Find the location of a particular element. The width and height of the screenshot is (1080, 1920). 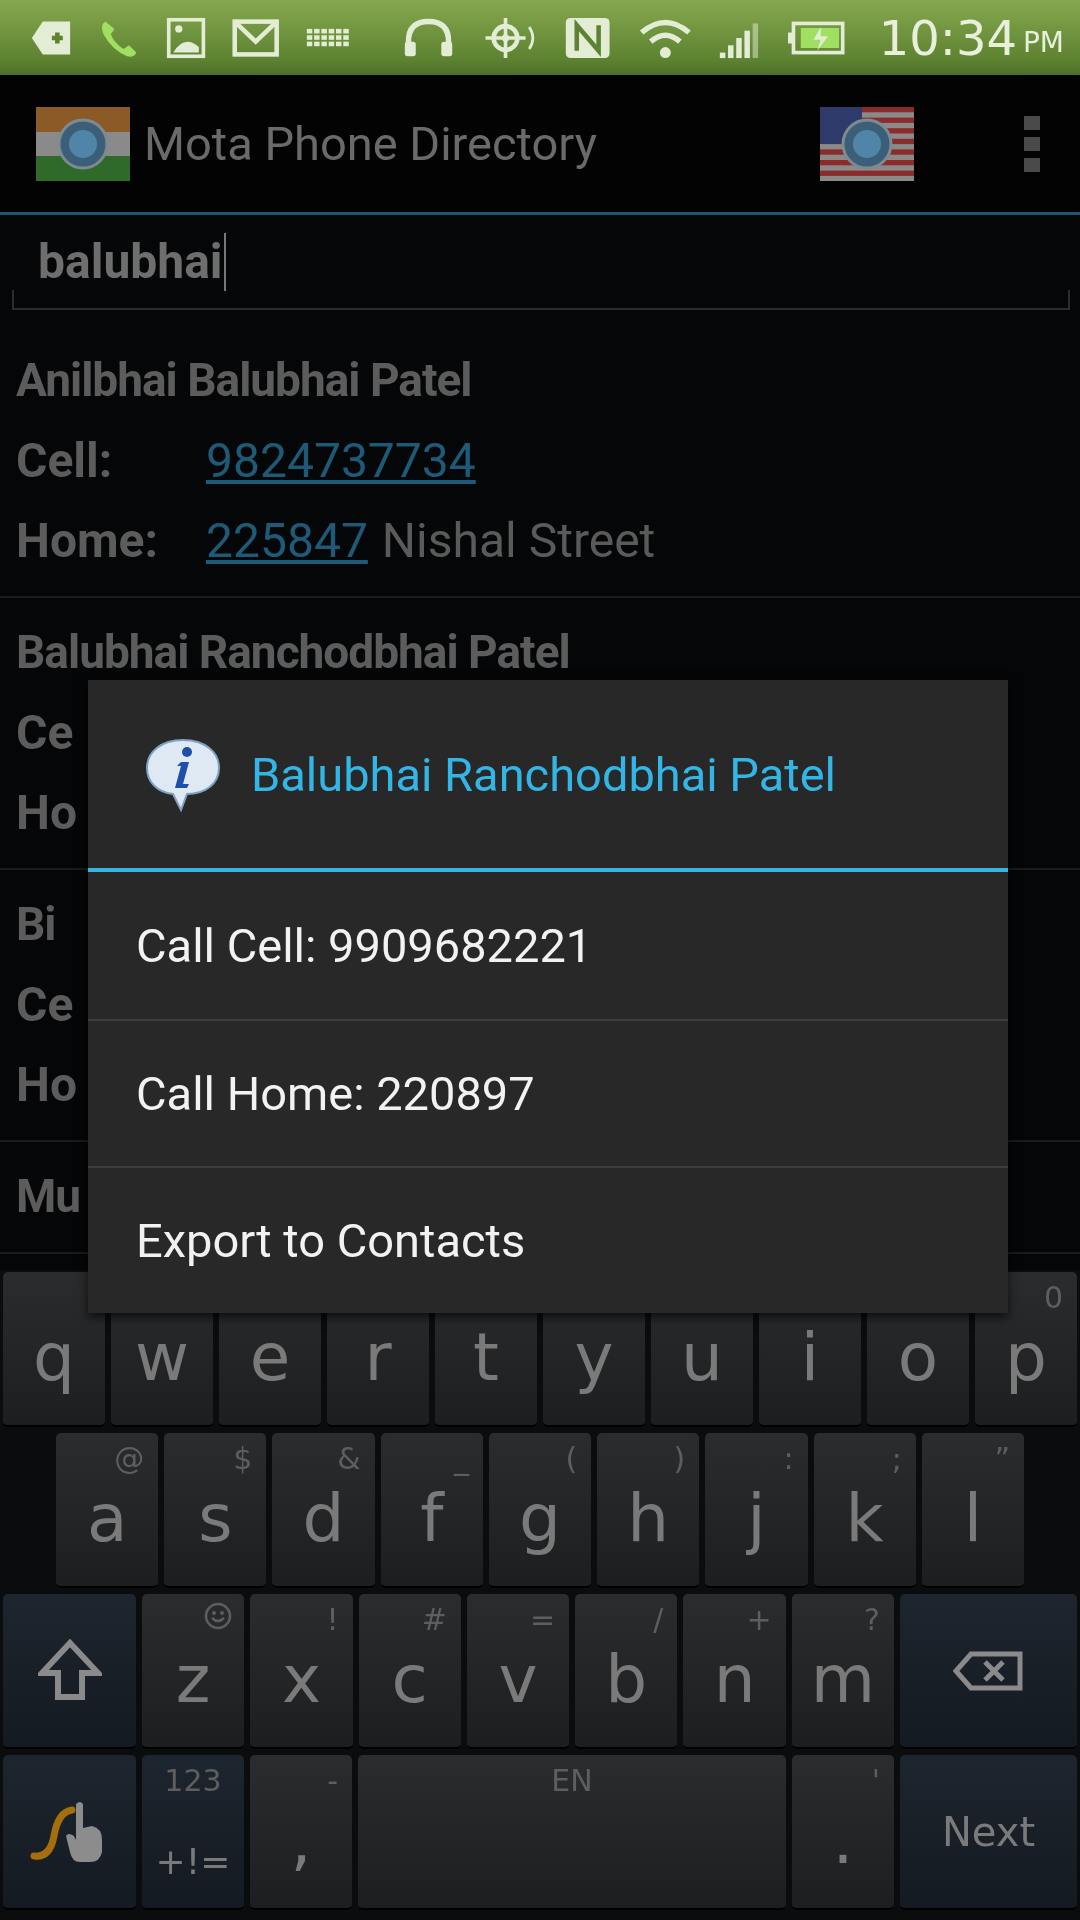

keyboard-key: ! x is located at coordinates (301, 1671).